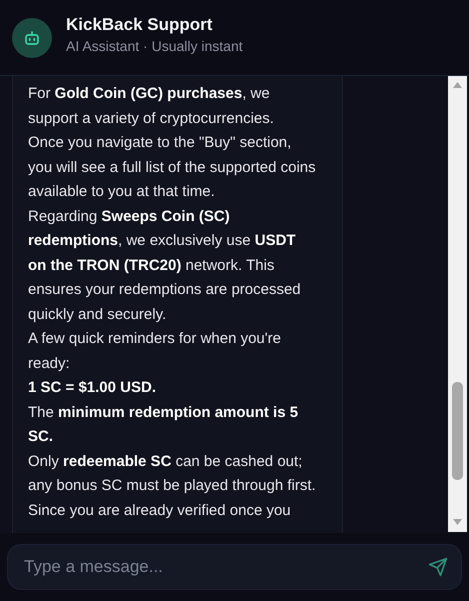  Describe the element at coordinates (32, 38) in the screenshot. I see `bot-avatar-icon` at that location.